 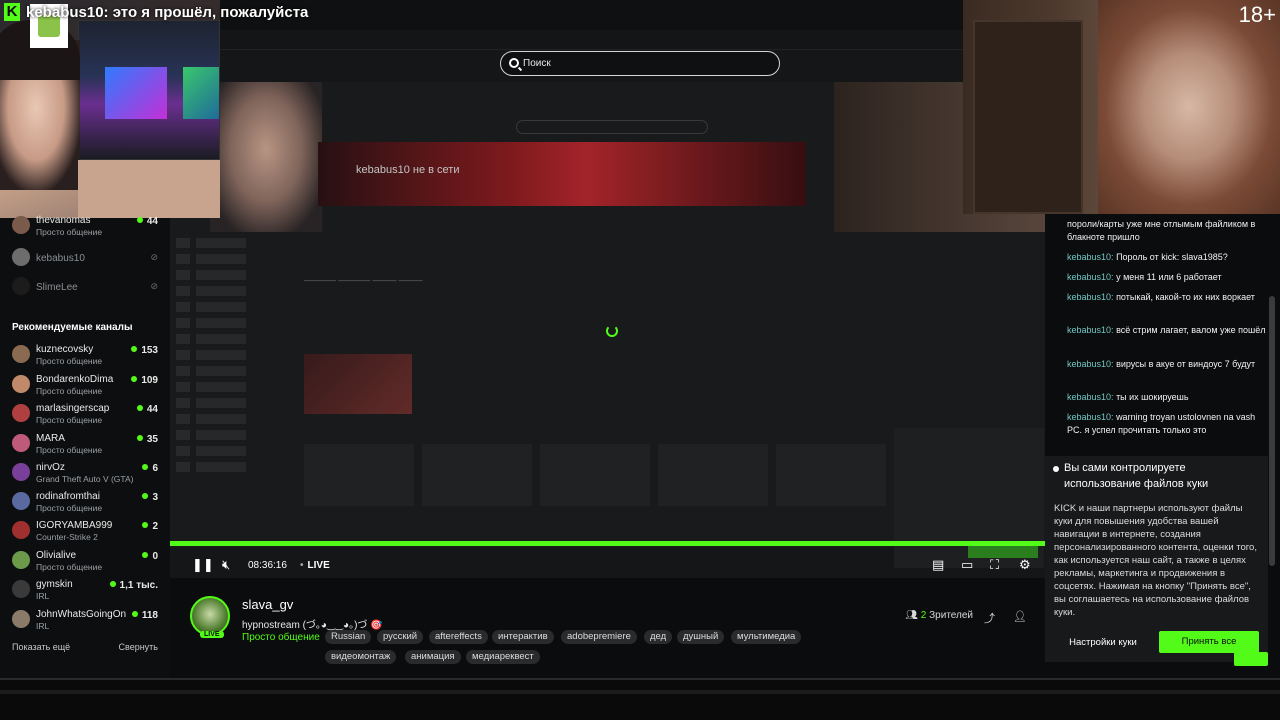 What do you see at coordinates (1189, 107) in the screenshot?
I see `webcam-right-person` at bounding box center [1189, 107].